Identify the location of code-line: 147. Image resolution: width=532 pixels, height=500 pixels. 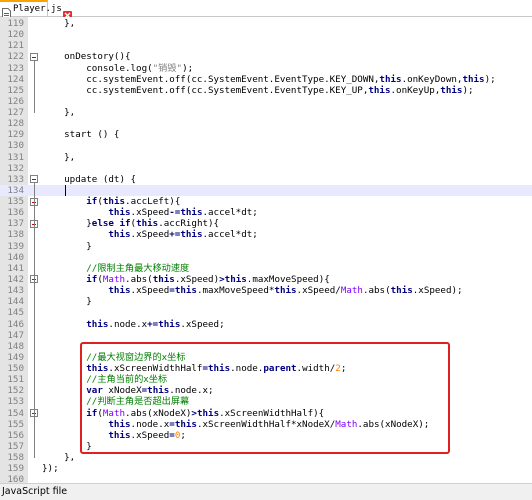
(266, 335).